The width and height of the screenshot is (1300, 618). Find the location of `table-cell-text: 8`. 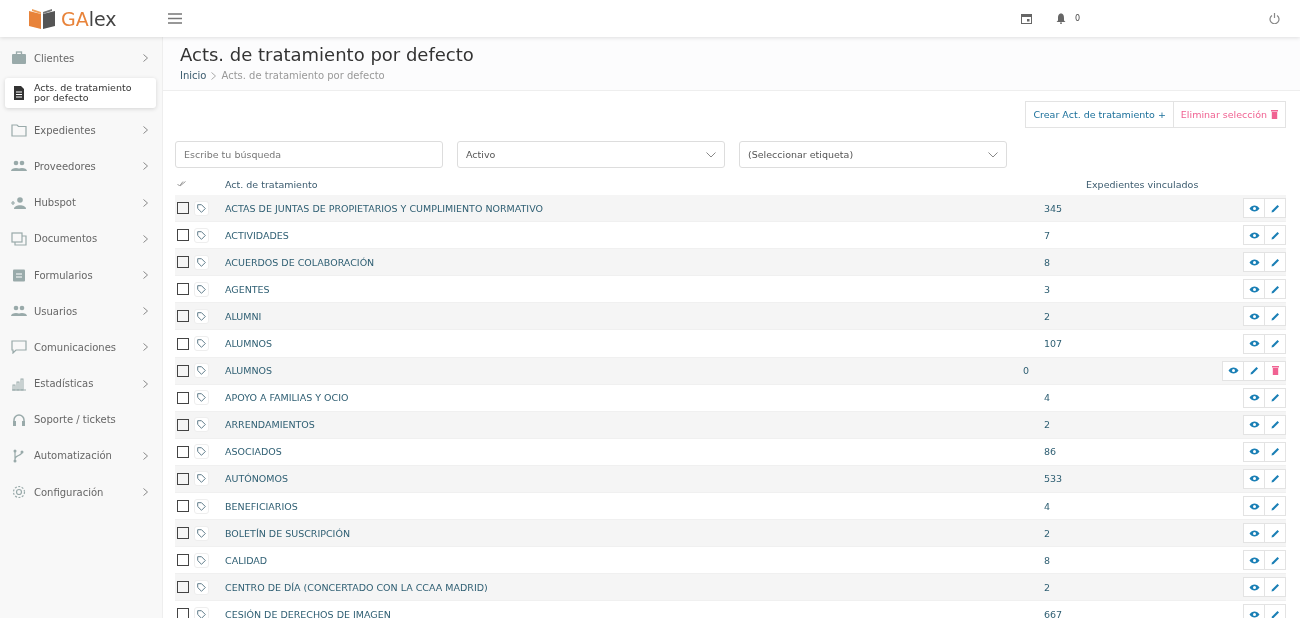

table-cell-text: 8 is located at coordinates (1048, 262).